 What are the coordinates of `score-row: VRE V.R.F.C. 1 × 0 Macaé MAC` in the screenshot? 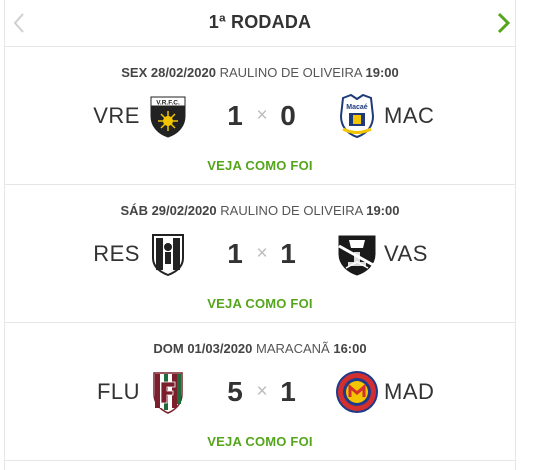 It's located at (260, 116).